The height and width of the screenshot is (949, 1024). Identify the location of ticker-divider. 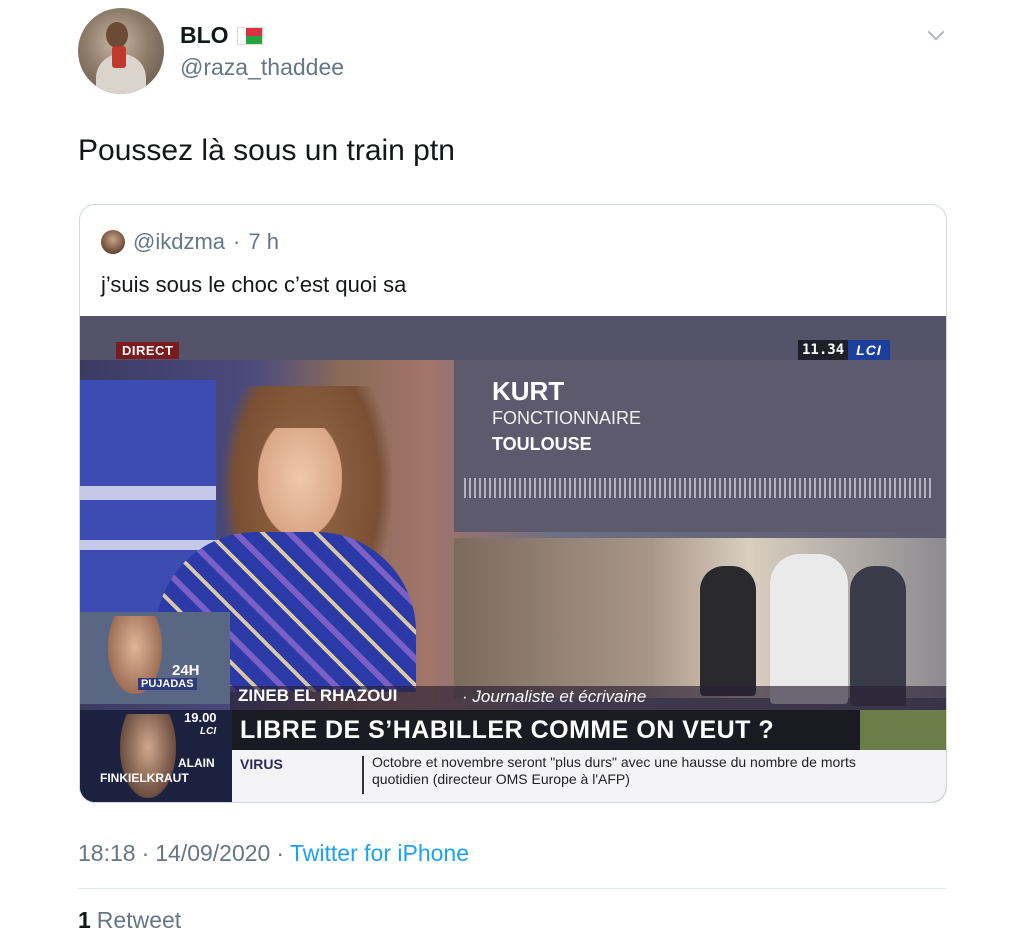
(363, 775).